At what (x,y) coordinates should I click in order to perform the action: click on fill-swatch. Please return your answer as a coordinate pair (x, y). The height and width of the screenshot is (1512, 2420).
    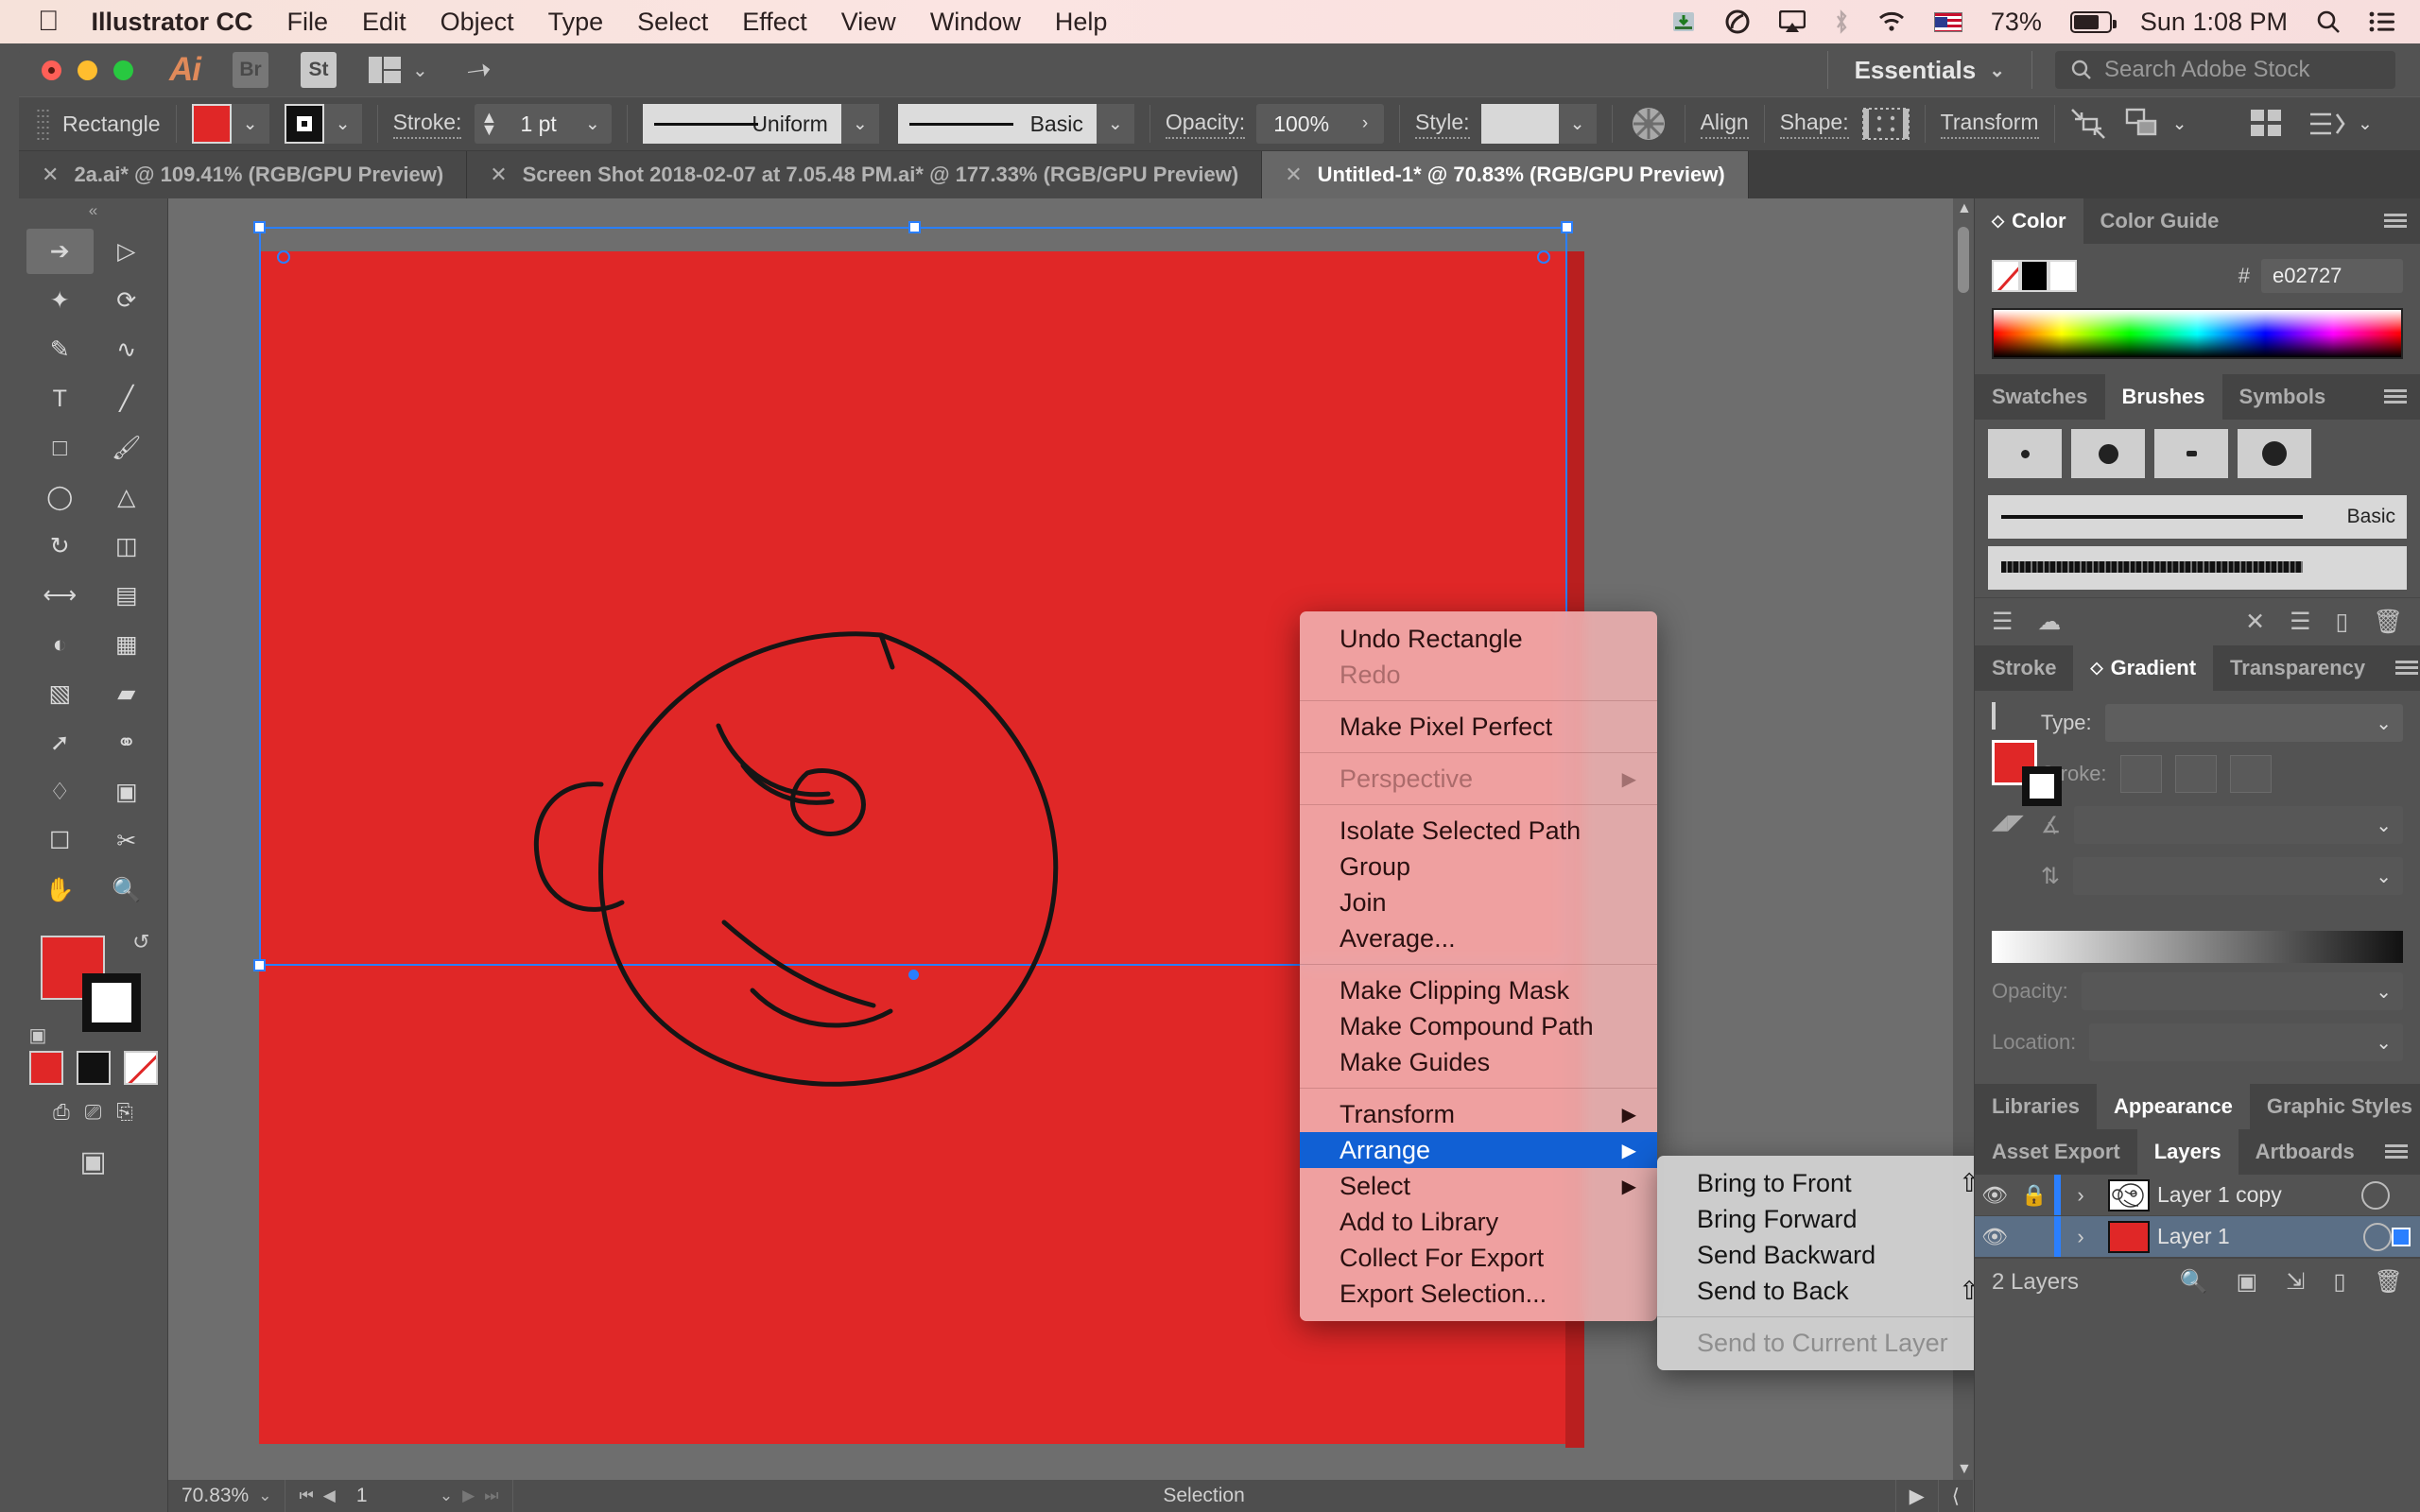
    Looking at the image, I should click on (211, 124).